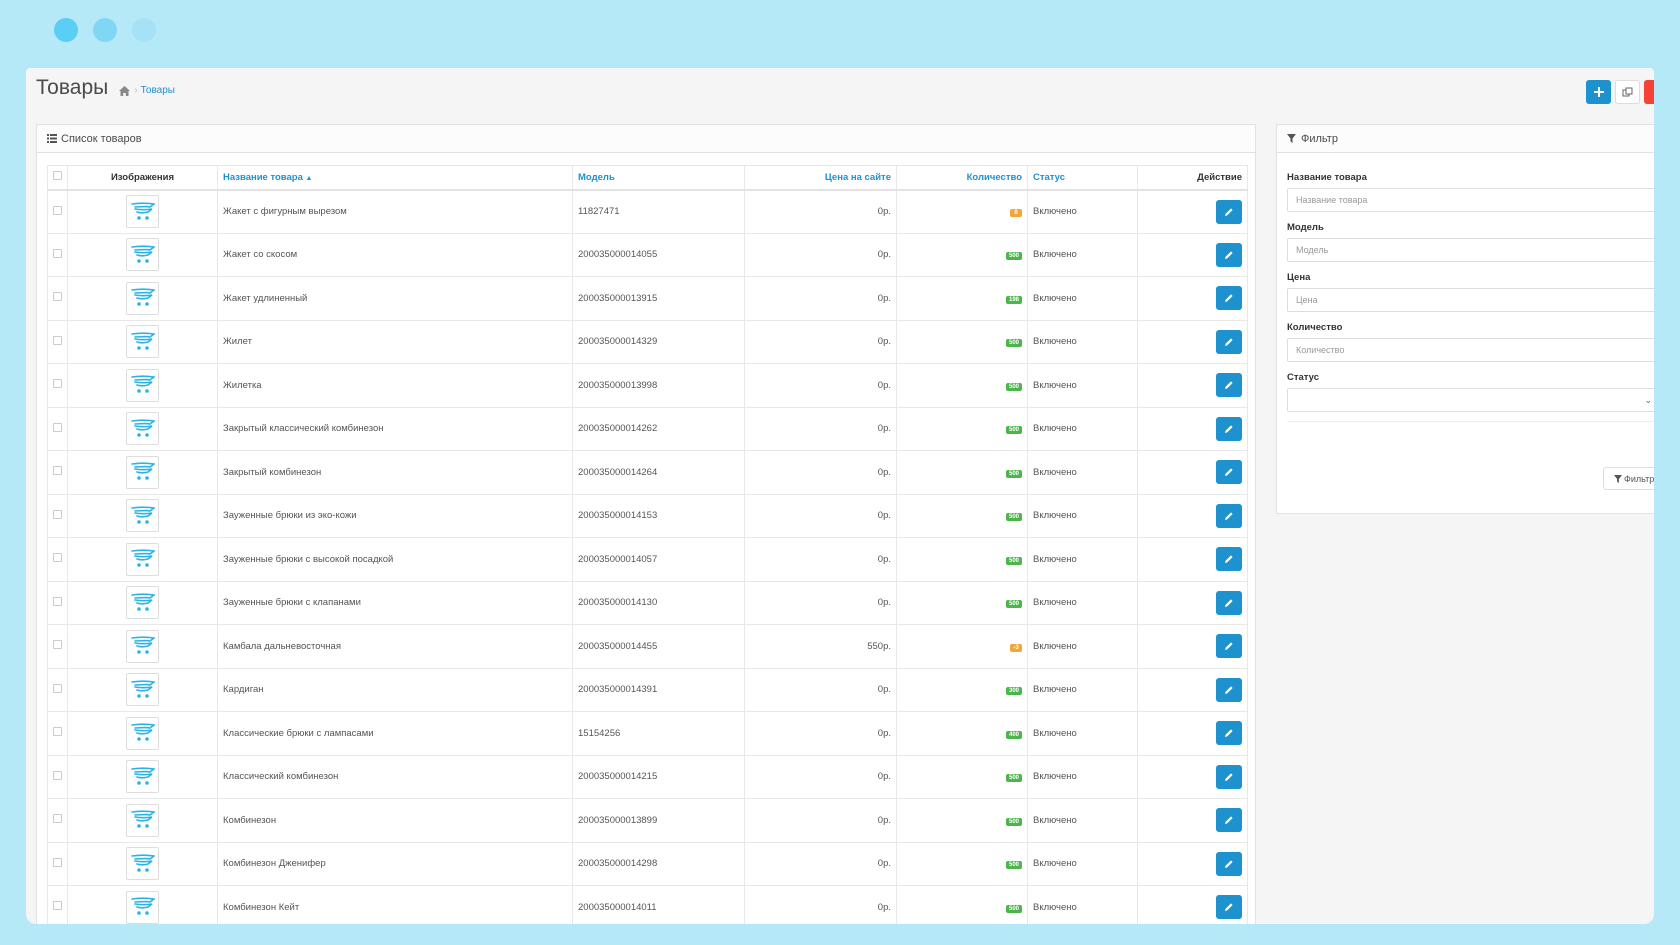 This screenshot has height=945, width=1680. I want to click on table-row: Жилет 200035000014329 0р. 500 Включено, so click(647, 341).